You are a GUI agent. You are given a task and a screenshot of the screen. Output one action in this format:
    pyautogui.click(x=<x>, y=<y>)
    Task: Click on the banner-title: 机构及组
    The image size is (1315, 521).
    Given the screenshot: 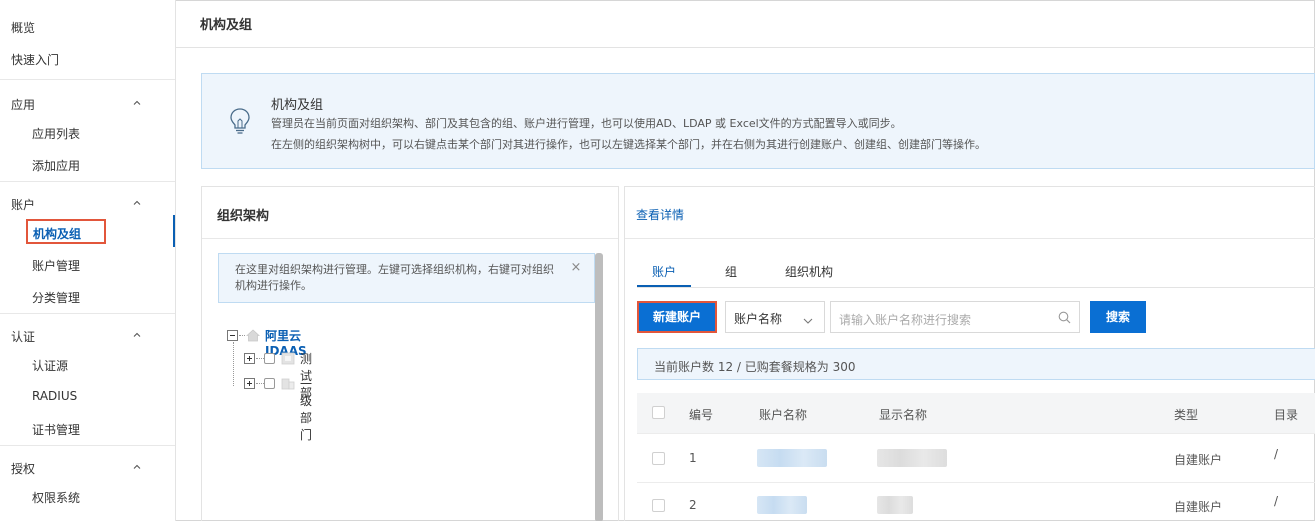 What is the action you would take?
    pyautogui.click(x=297, y=105)
    